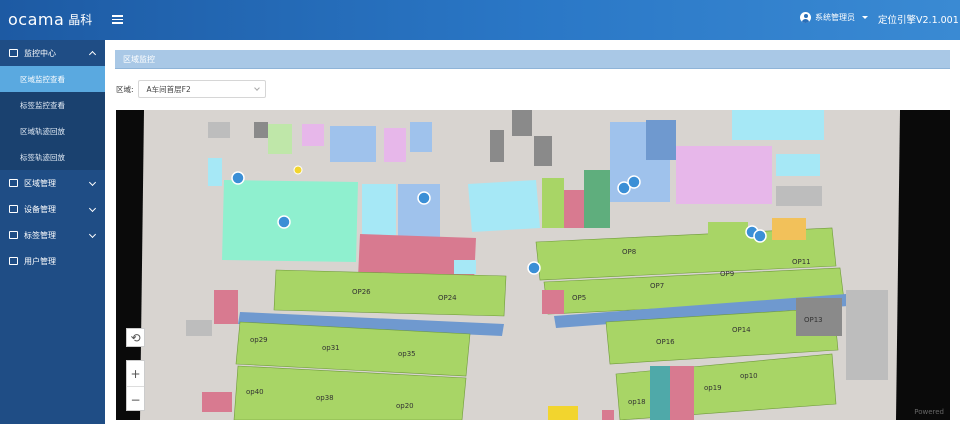  I want to click on area-label: OP5, so click(579, 298).